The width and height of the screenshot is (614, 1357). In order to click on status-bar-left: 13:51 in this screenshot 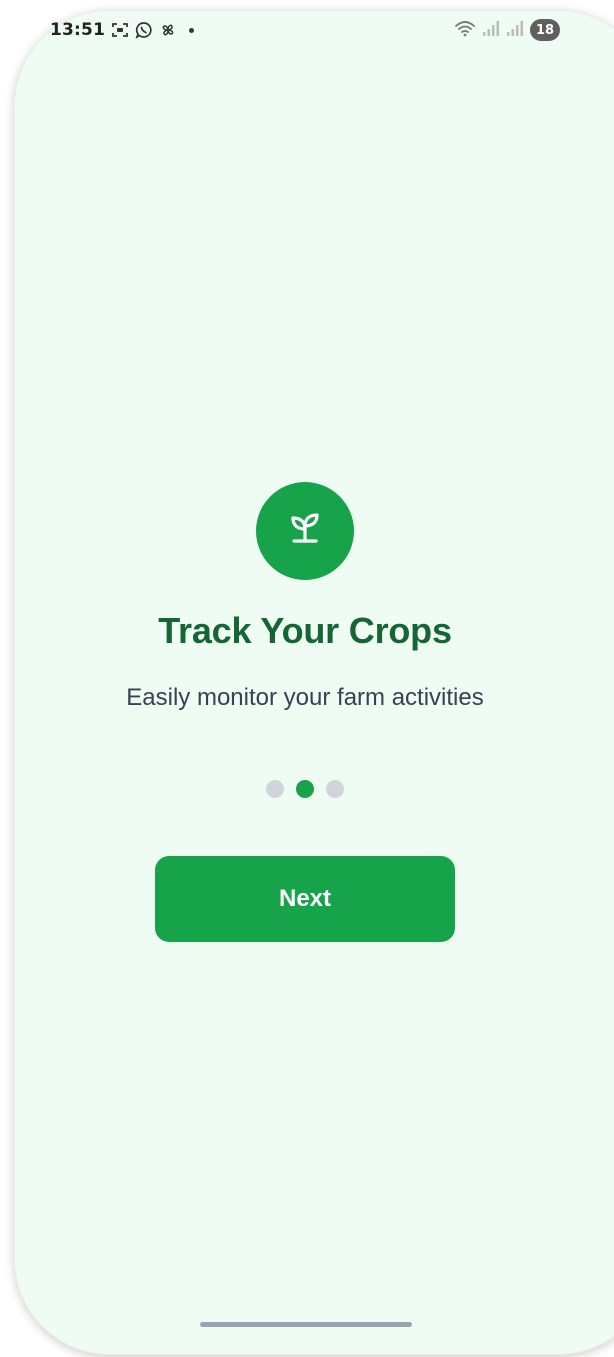, I will do `click(122, 30)`.